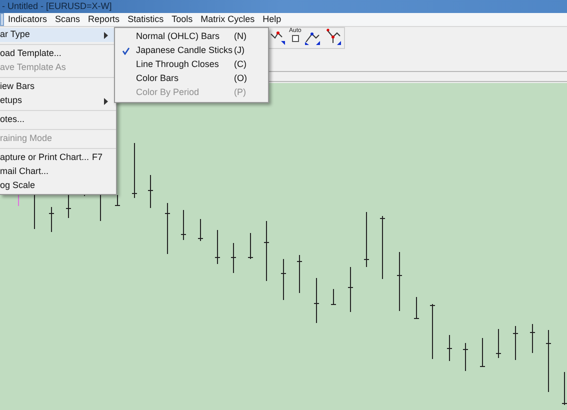 Image resolution: width=567 pixels, height=410 pixels. I want to click on menu-item: Indicators, so click(28, 19).